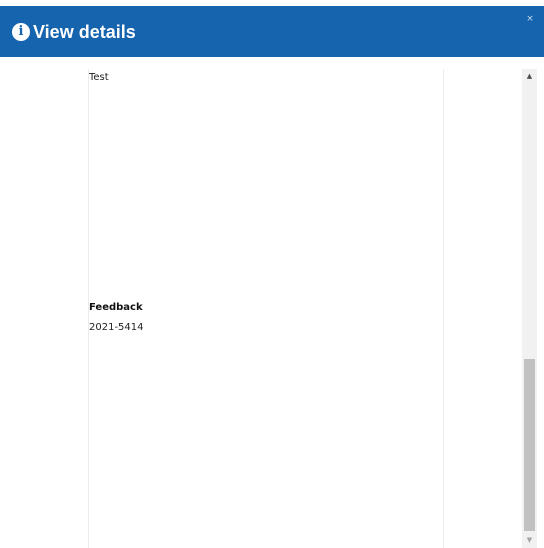 The width and height of the screenshot is (544, 548). What do you see at coordinates (272, 31) in the screenshot?
I see `dialog-titlebar: i View details ×` at bounding box center [272, 31].